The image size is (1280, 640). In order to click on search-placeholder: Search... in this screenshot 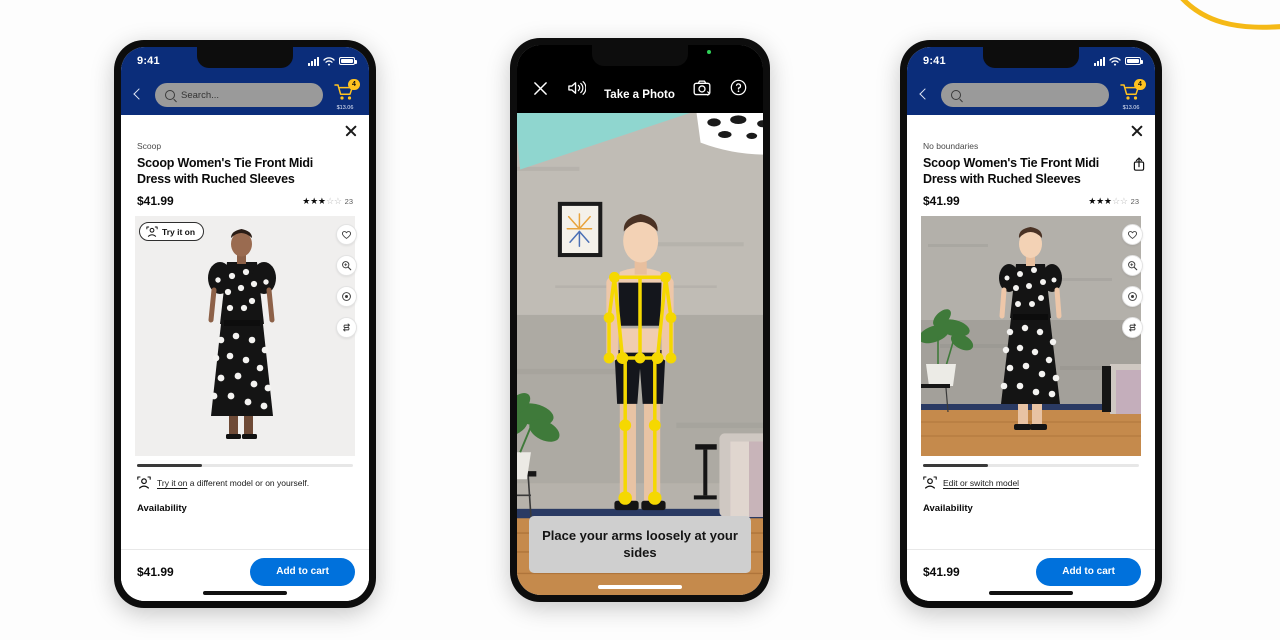, I will do `click(200, 95)`.